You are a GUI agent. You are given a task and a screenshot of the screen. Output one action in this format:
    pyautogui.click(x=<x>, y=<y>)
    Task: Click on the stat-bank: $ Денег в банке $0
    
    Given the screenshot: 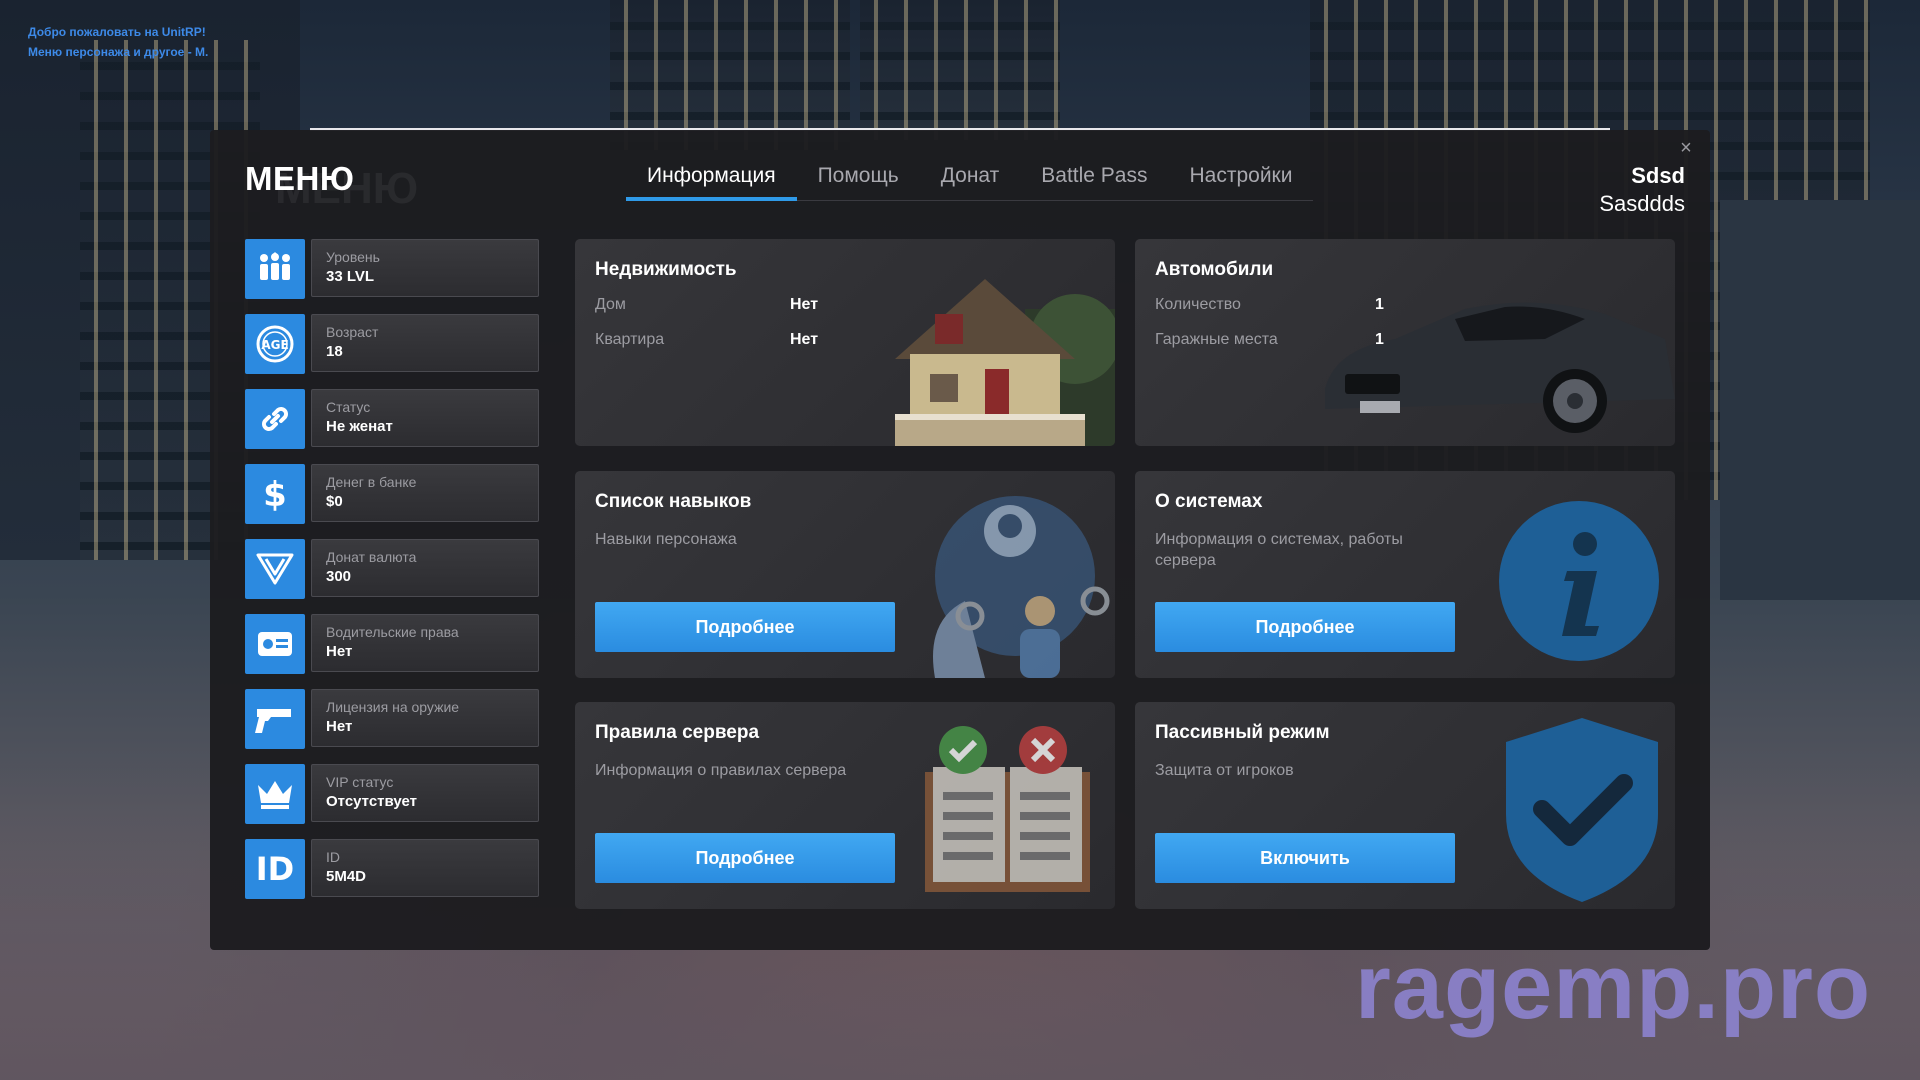 What is the action you would take?
    pyautogui.click(x=392, y=494)
    